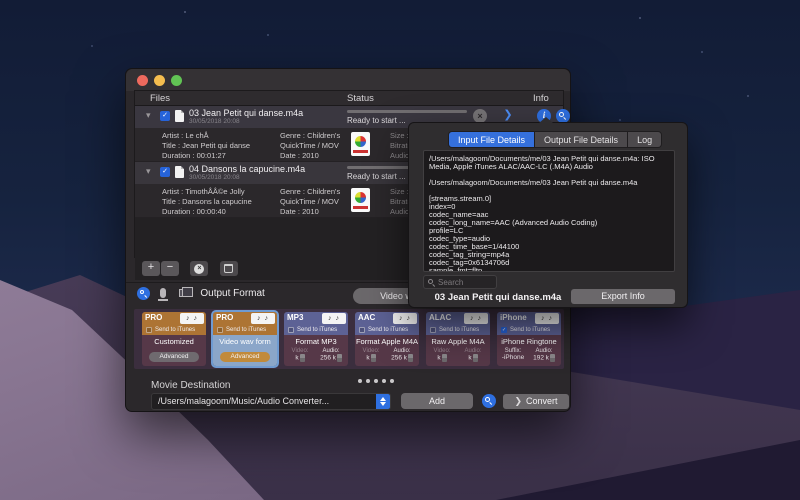  What do you see at coordinates (348, 80) in the screenshot?
I see `titlebar` at bounding box center [348, 80].